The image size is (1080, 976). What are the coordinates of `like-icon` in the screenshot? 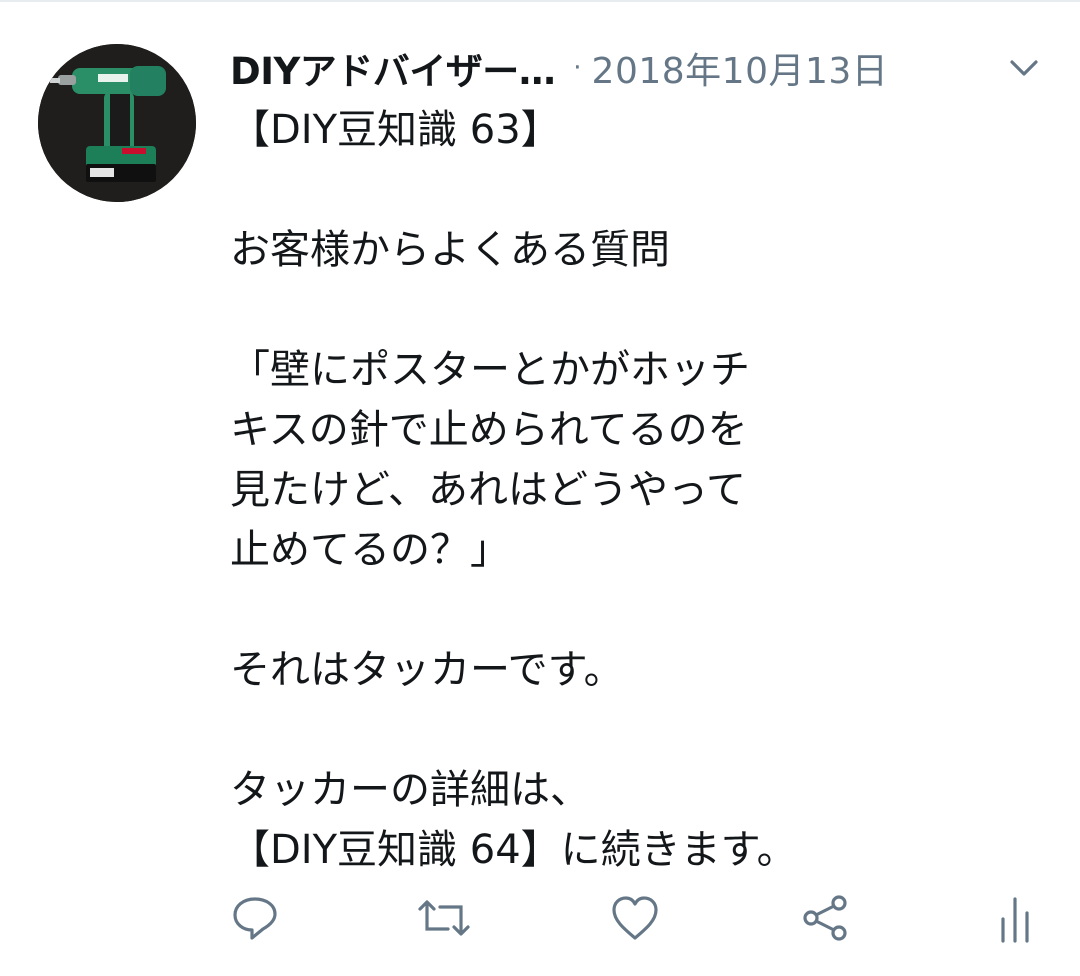 It's located at (635, 918).